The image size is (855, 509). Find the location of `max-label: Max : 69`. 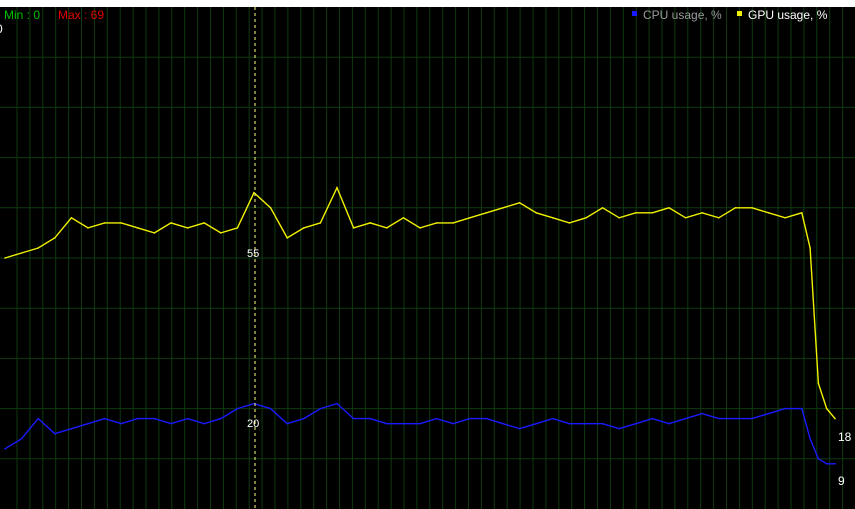

max-label: Max : 69 is located at coordinates (81, 15).